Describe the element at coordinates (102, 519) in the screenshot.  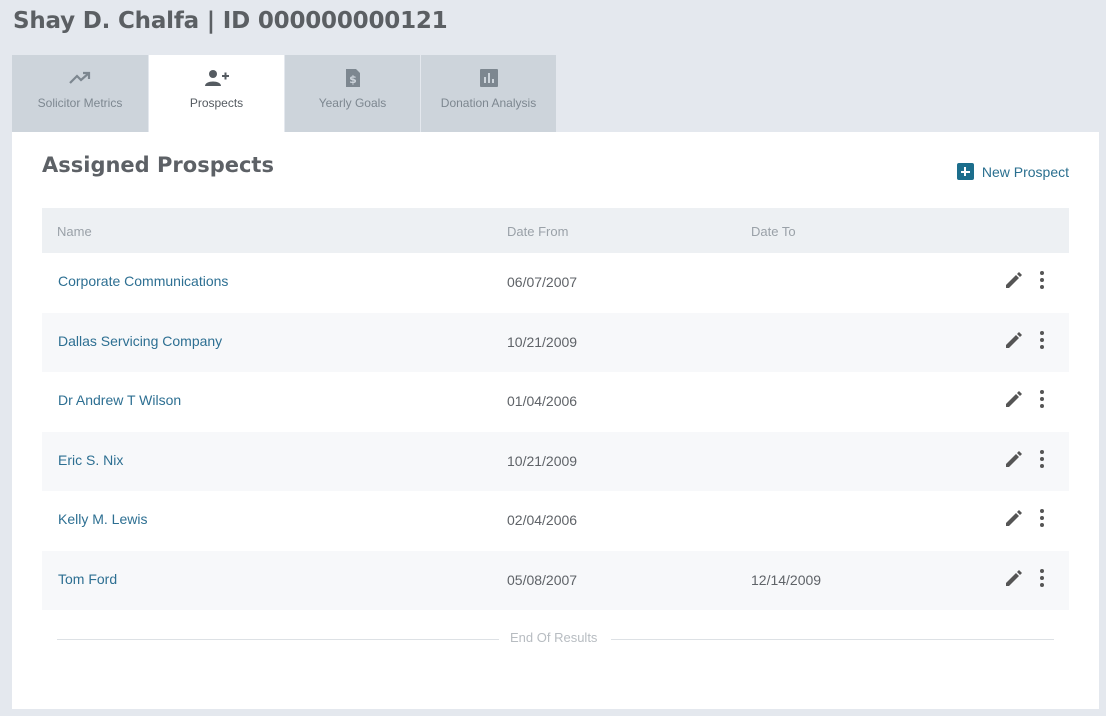
I see `prospect-name-link: Kelly M. Lewis` at that location.